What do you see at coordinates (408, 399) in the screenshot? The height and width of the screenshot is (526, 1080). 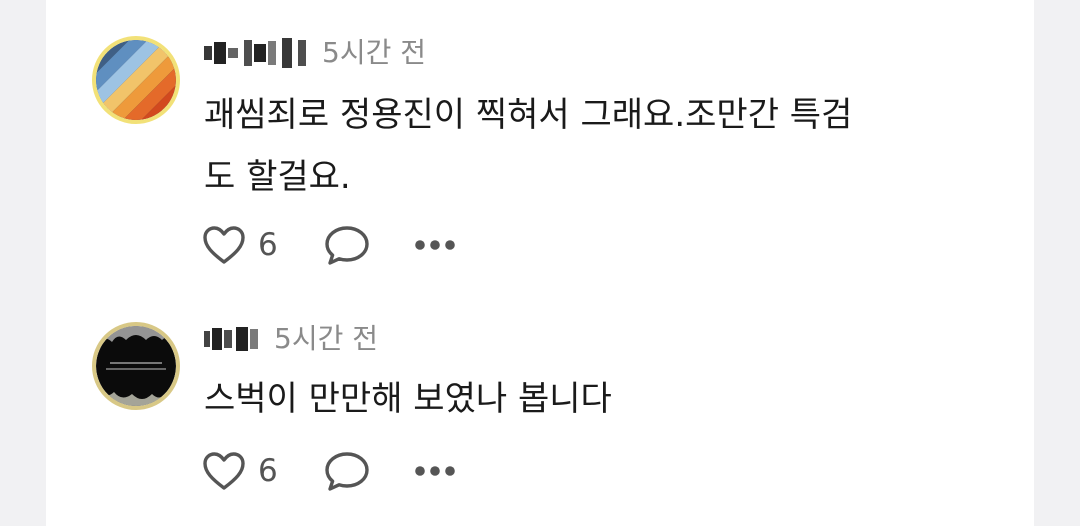 I see `comment-body: 스벅이 만만해 보였나 봅니다` at bounding box center [408, 399].